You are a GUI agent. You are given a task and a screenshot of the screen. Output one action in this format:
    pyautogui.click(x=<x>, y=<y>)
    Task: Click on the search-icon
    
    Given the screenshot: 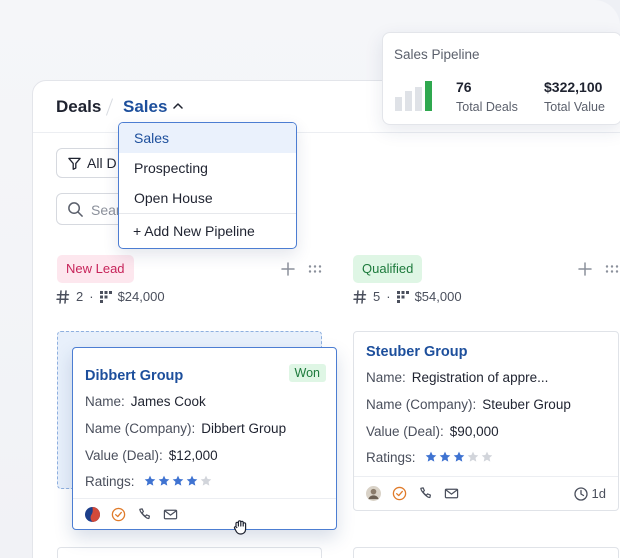 What is the action you would take?
    pyautogui.click(x=75, y=209)
    